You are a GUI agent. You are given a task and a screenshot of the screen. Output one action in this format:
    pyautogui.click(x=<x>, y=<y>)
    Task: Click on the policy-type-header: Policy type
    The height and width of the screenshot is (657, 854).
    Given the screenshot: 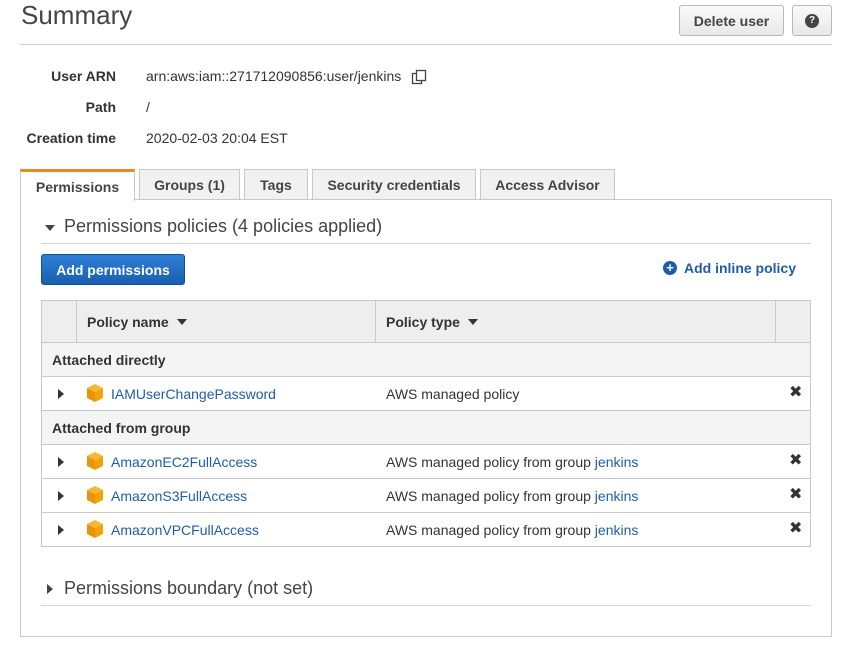 What is the action you would take?
    pyautogui.click(x=432, y=321)
    